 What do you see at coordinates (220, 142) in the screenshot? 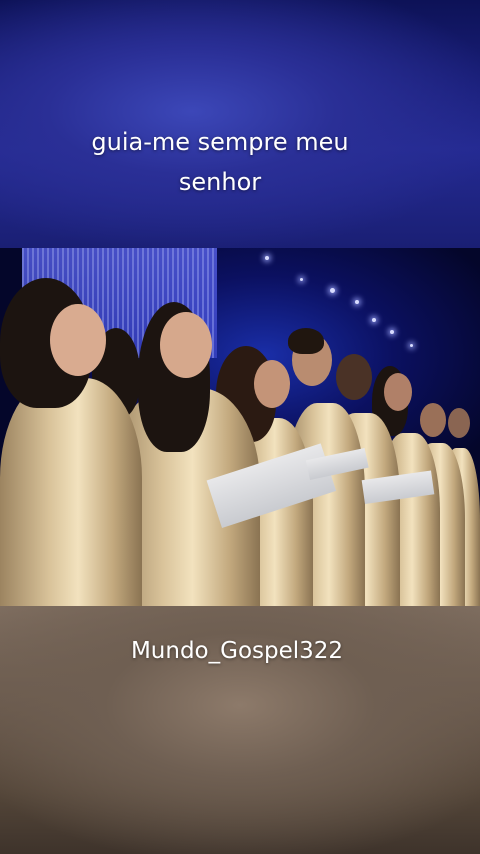
I see `caption-line-1: guia-me sempre meu` at bounding box center [220, 142].